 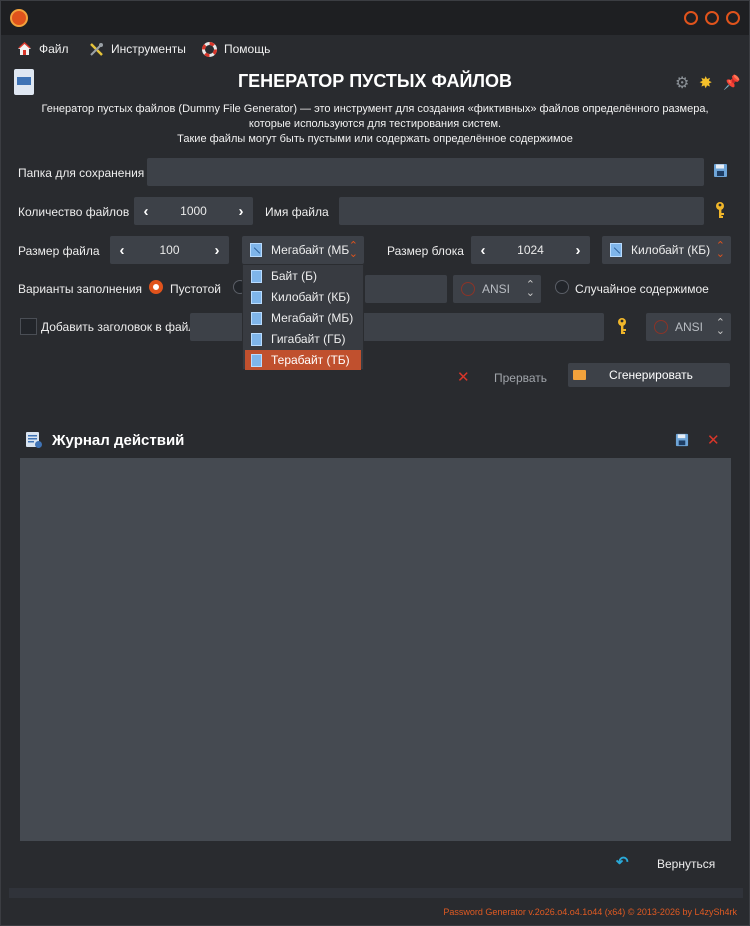 I want to click on generate-button: Сгенерировать, so click(x=649, y=375).